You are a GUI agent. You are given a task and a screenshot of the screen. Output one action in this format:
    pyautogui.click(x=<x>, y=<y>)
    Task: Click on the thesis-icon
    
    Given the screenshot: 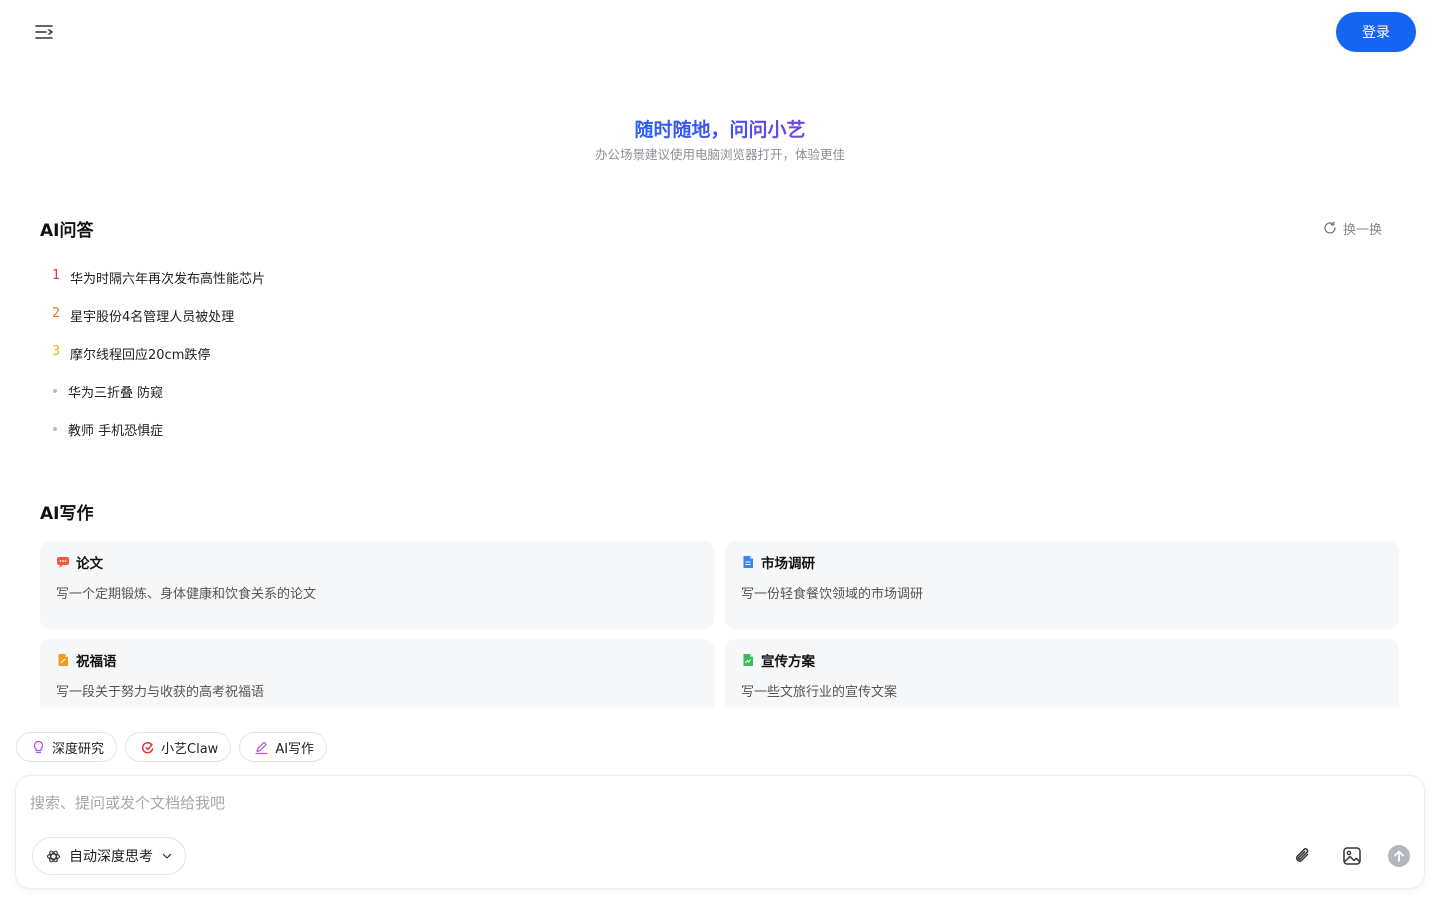 What is the action you would take?
    pyautogui.click(x=63, y=562)
    